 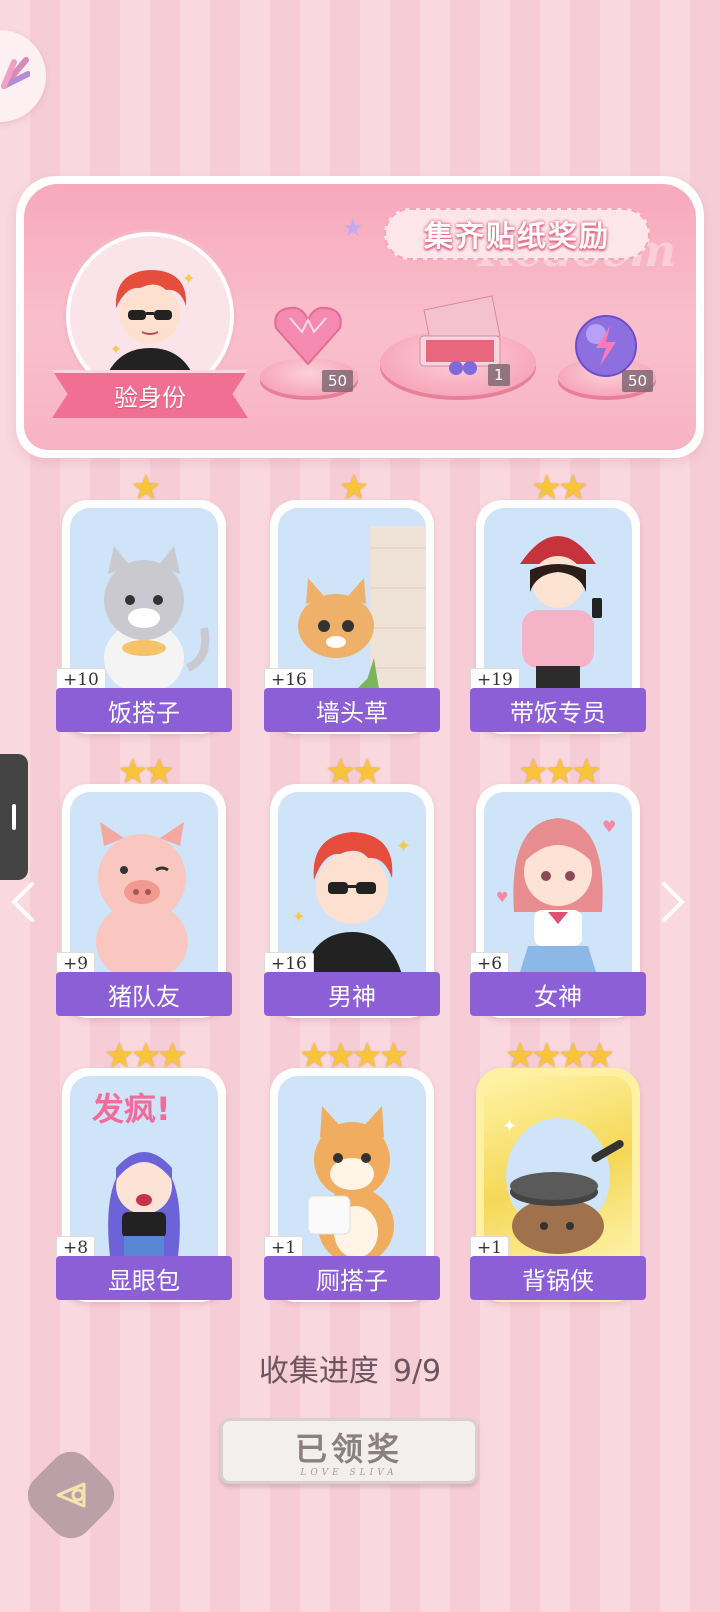 I want to click on claimed-button-label: 已领奖, so click(x=348, y=1449).